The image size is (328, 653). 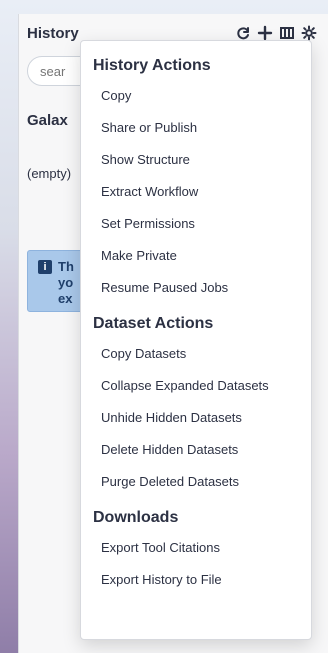 I want to click on menu-item-make-private: Make Private, so click(x=196, y=255).